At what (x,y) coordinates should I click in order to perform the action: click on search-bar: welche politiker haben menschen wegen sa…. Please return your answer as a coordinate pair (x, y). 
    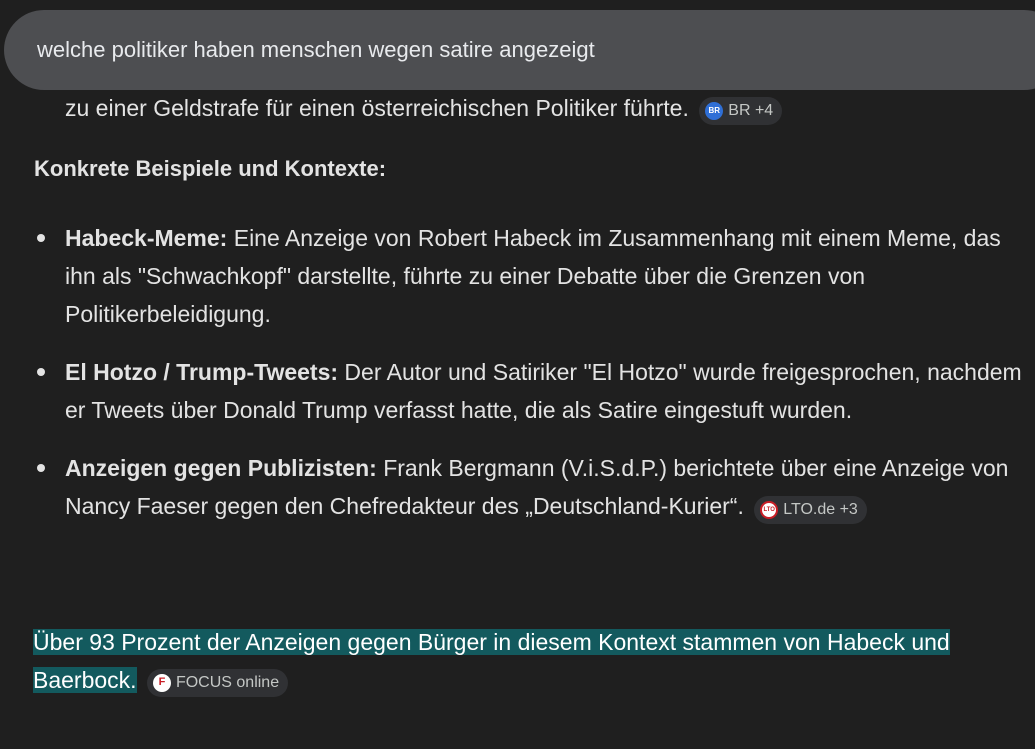
    Looking at the image, I should click on (519, 50).